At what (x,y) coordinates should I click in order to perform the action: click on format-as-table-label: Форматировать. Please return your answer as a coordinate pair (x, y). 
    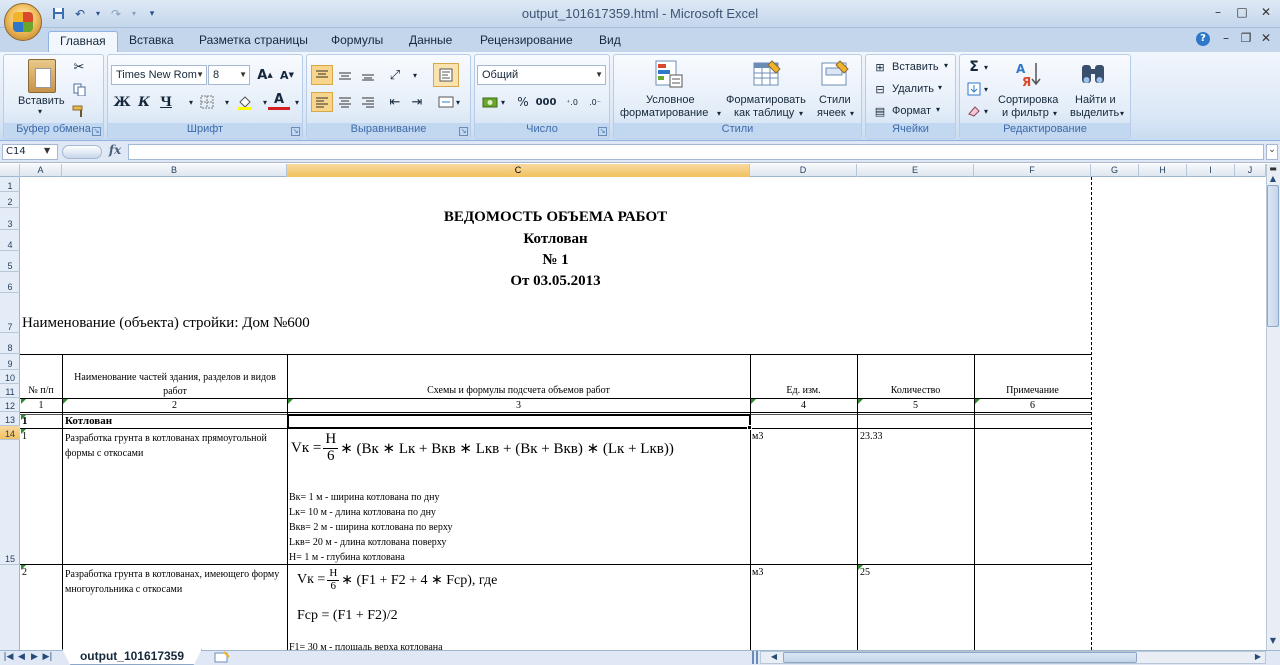
    Looking at the image, I should click on (766, 100).